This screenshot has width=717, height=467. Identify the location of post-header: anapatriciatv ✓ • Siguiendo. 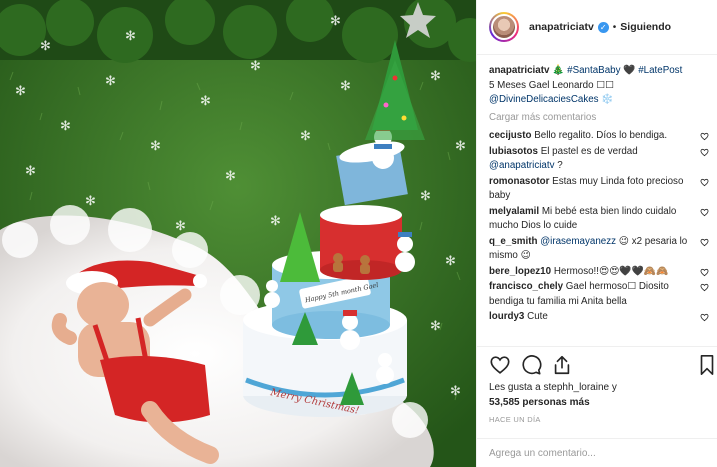
(597, 27).